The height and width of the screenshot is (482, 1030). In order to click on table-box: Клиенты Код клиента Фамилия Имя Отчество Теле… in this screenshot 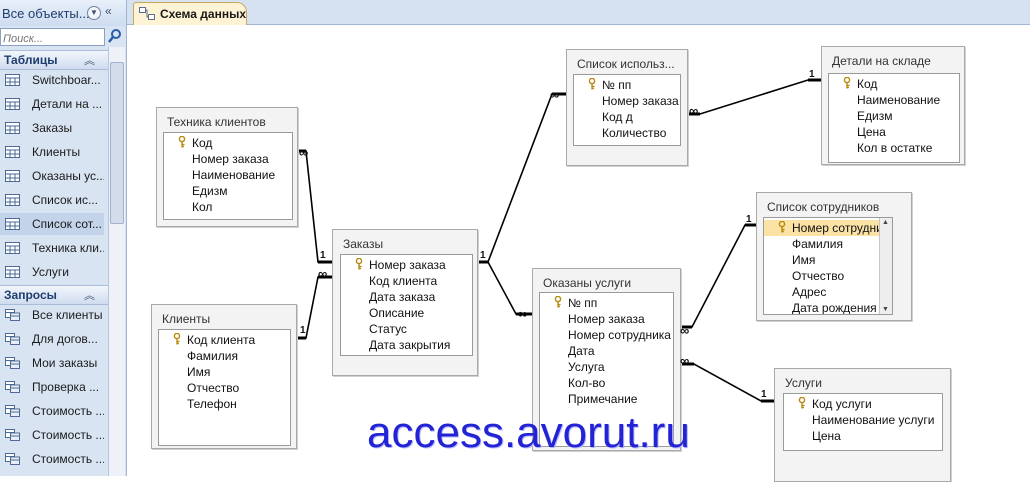, I will do `click(224, 376)`.